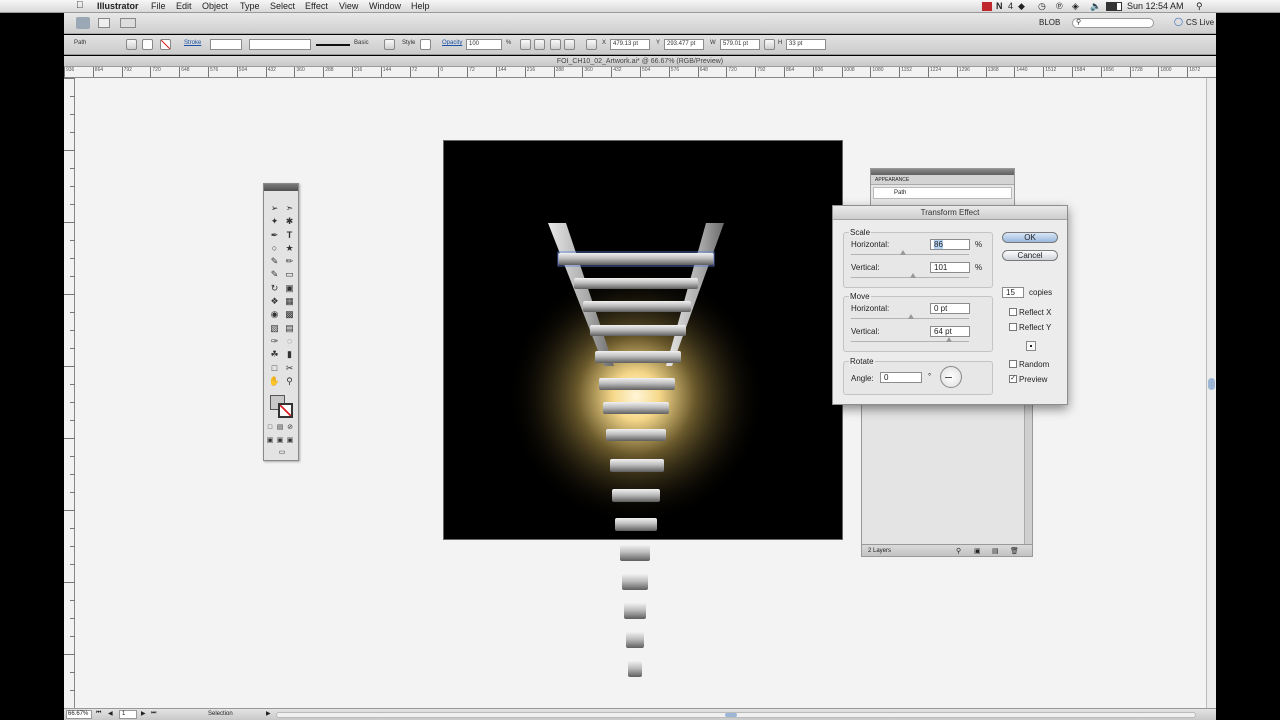  Describe the element at coordinates (274, 274) in the screenshot. I see `blob-brush-tool-icon: ✎` at that location.